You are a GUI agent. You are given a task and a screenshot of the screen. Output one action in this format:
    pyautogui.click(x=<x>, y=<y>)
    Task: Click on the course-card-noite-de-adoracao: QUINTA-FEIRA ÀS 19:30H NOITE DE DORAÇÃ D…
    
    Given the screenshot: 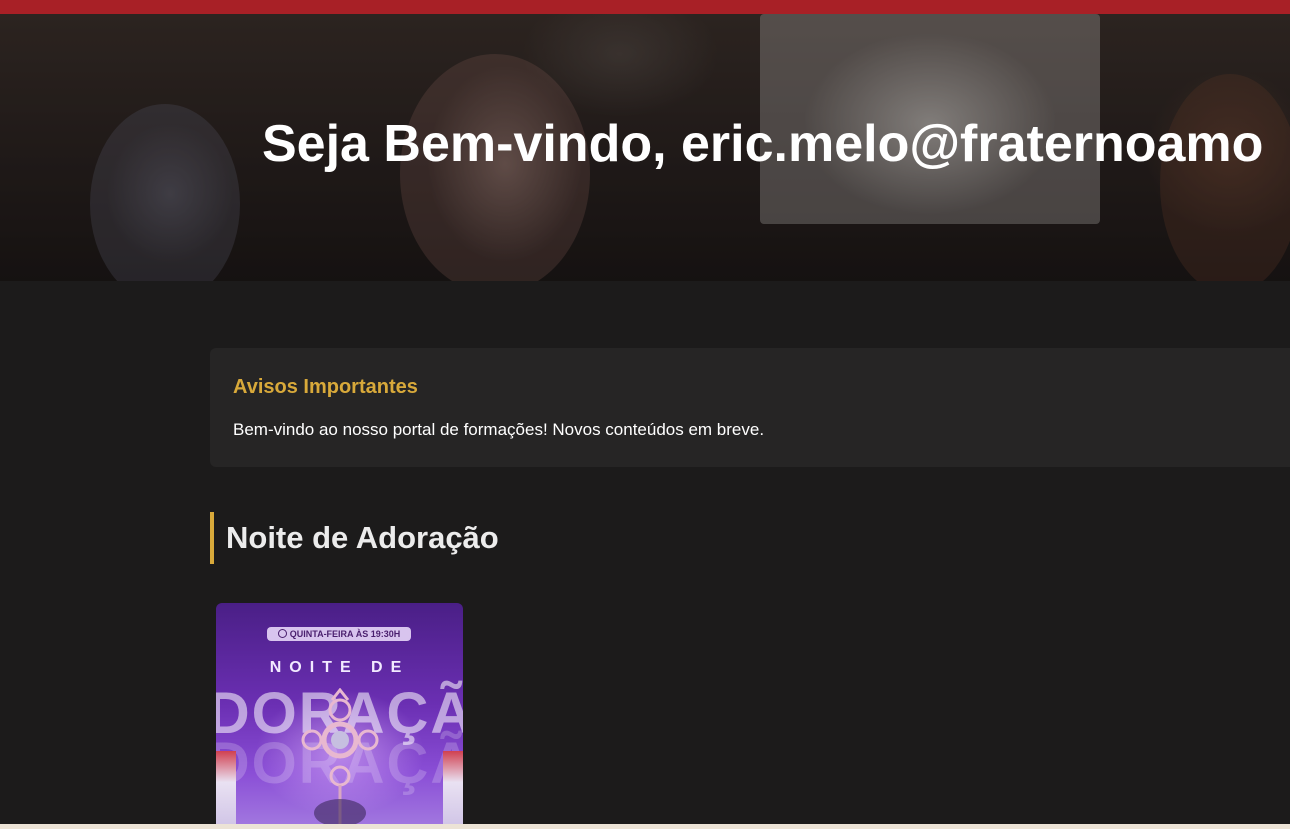 What is the action you would take?
    pyautogui.click(x=339, y=716)
    